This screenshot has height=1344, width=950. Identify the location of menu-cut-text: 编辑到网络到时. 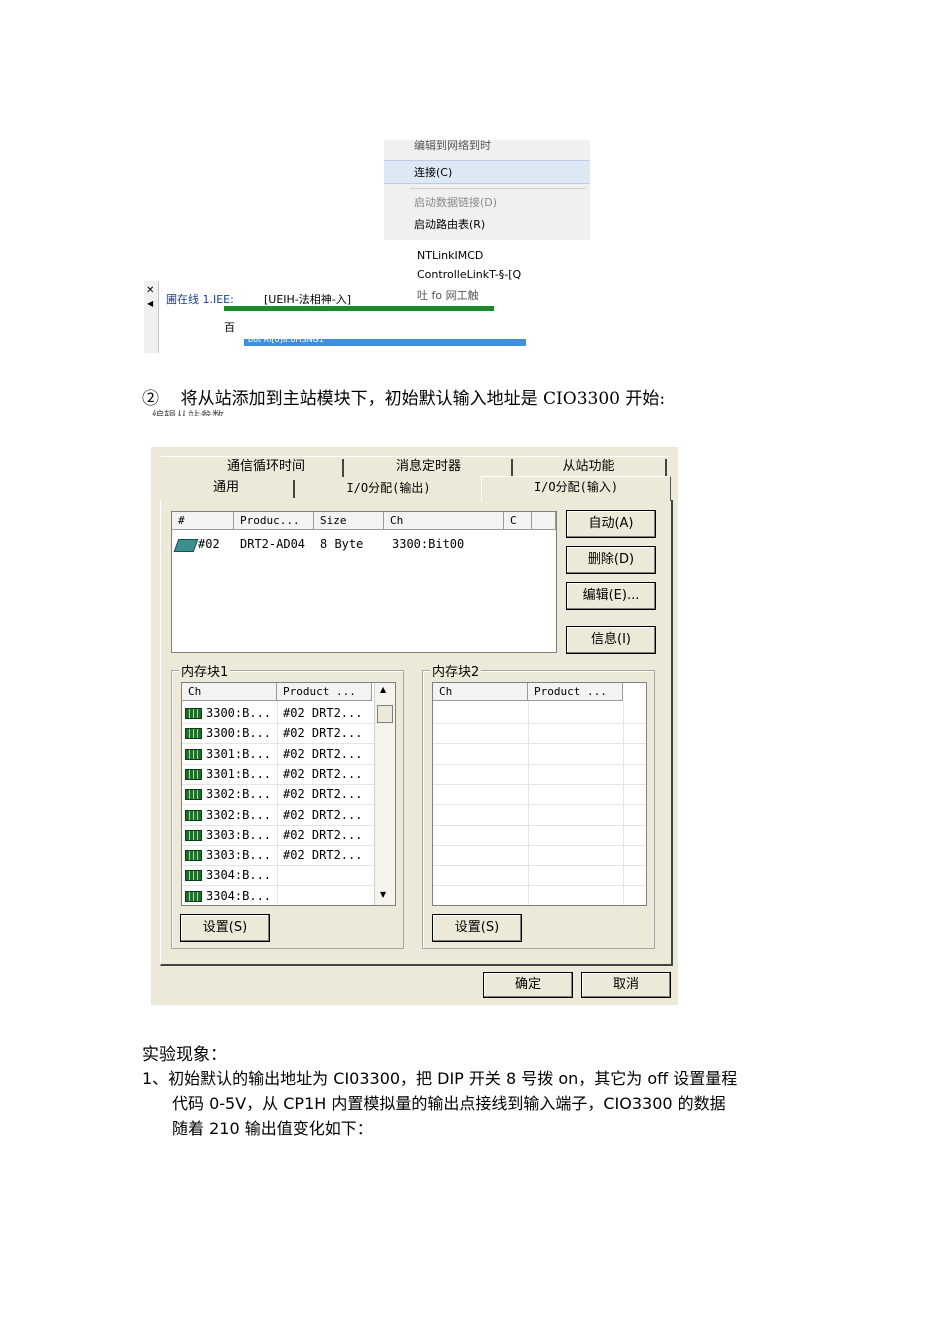
(452, 146).